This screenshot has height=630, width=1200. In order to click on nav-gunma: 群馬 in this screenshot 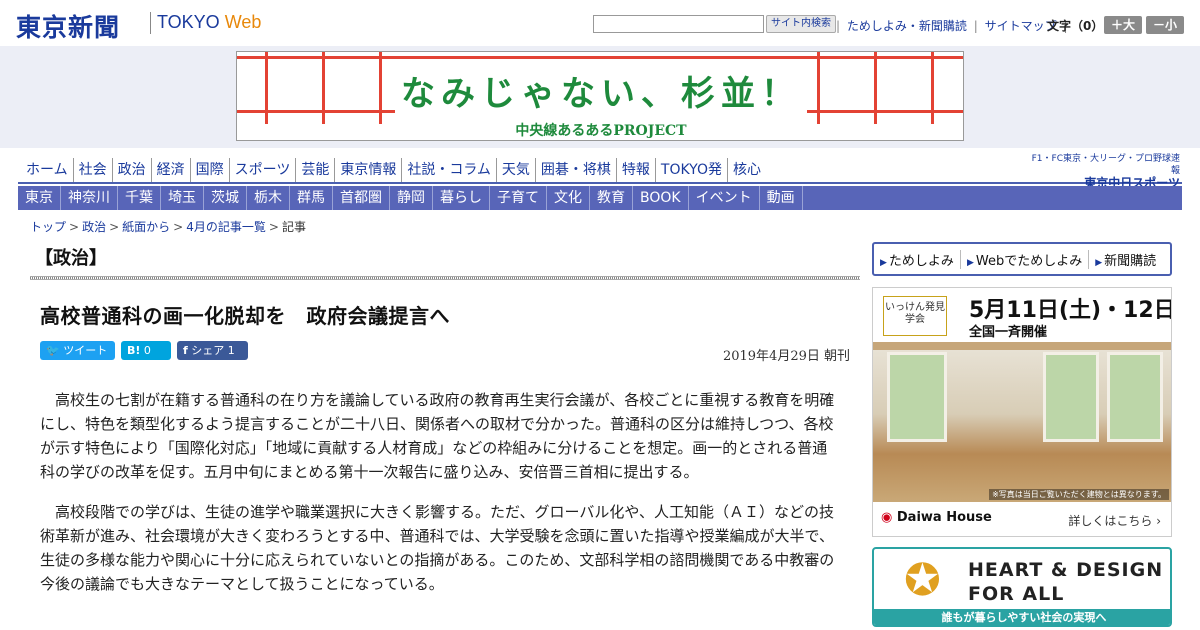, I will do `click(311, 198)`.